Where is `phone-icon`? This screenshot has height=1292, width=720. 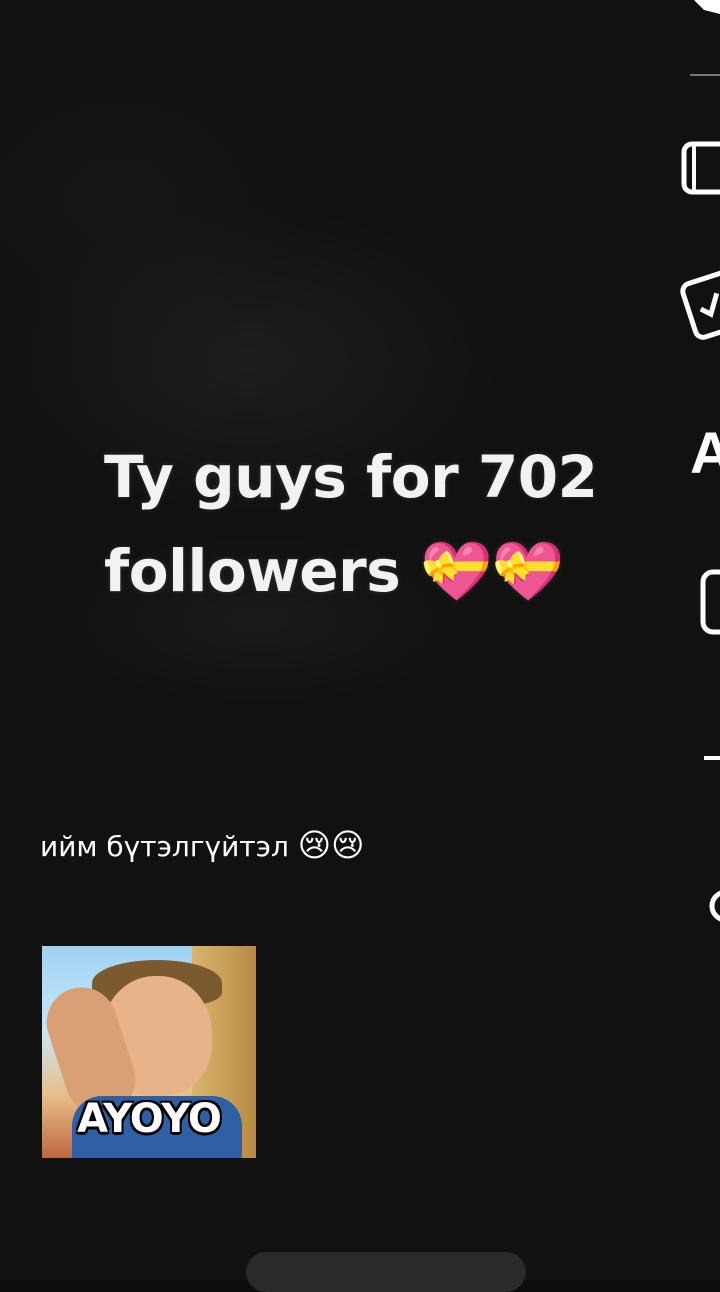 phone-icon is located at coordinates (700, 168).